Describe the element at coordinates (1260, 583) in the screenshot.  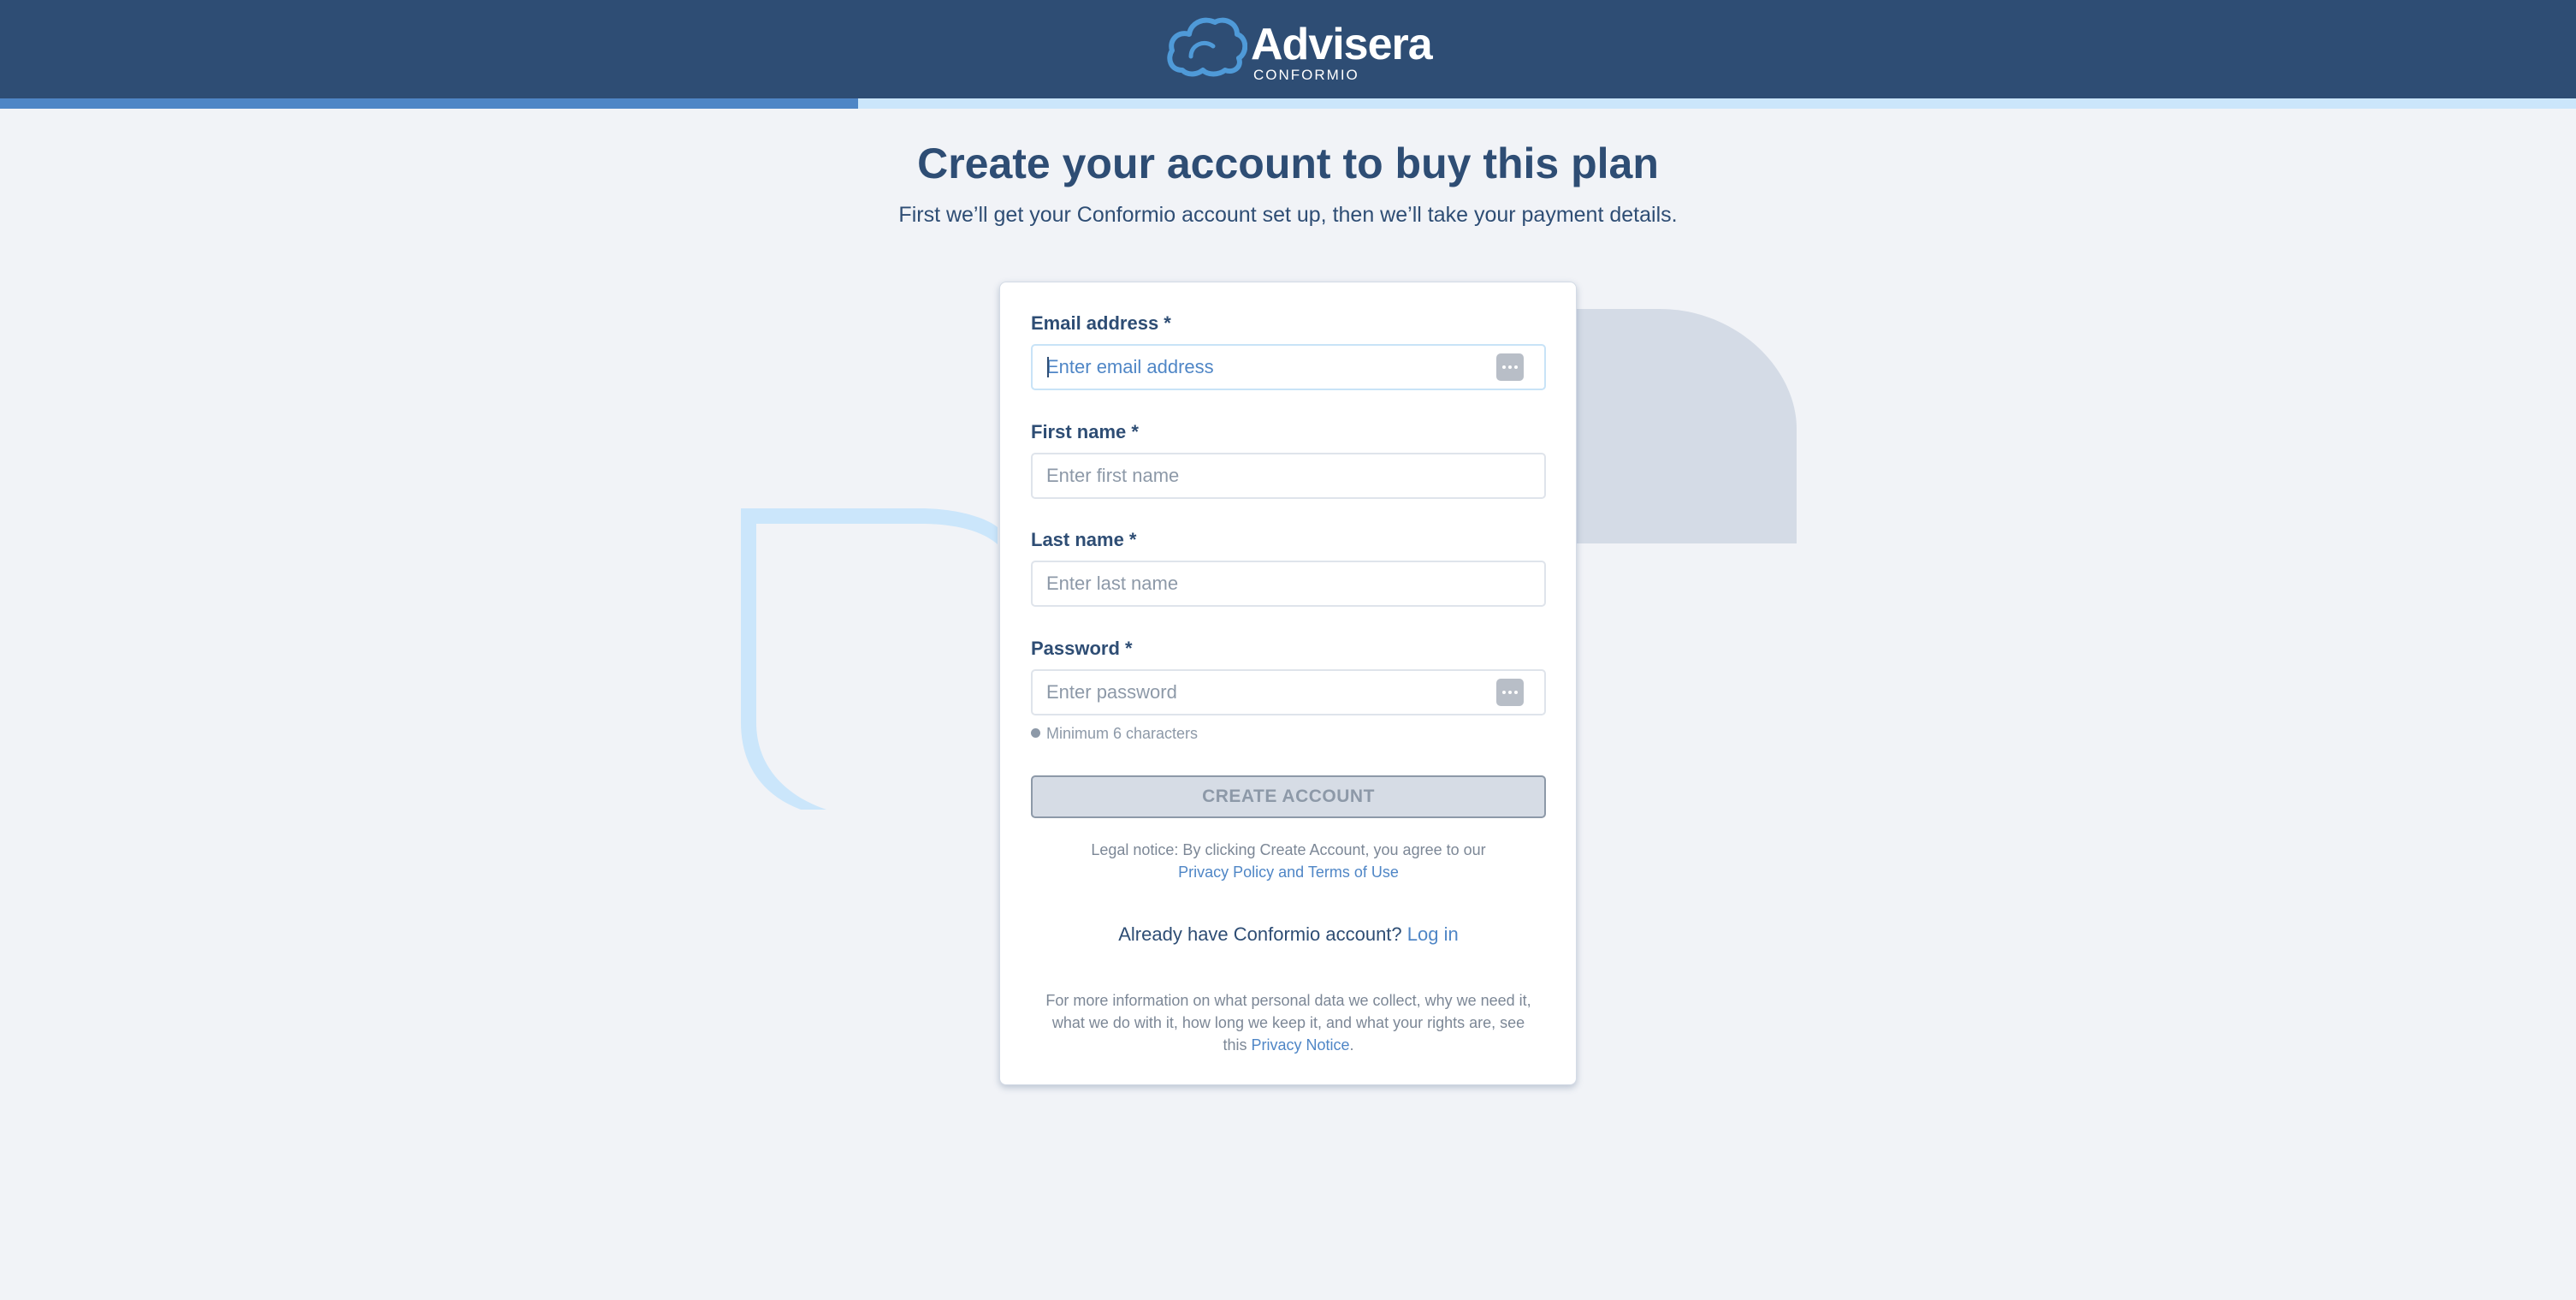
I see `last-name-input` at that location.